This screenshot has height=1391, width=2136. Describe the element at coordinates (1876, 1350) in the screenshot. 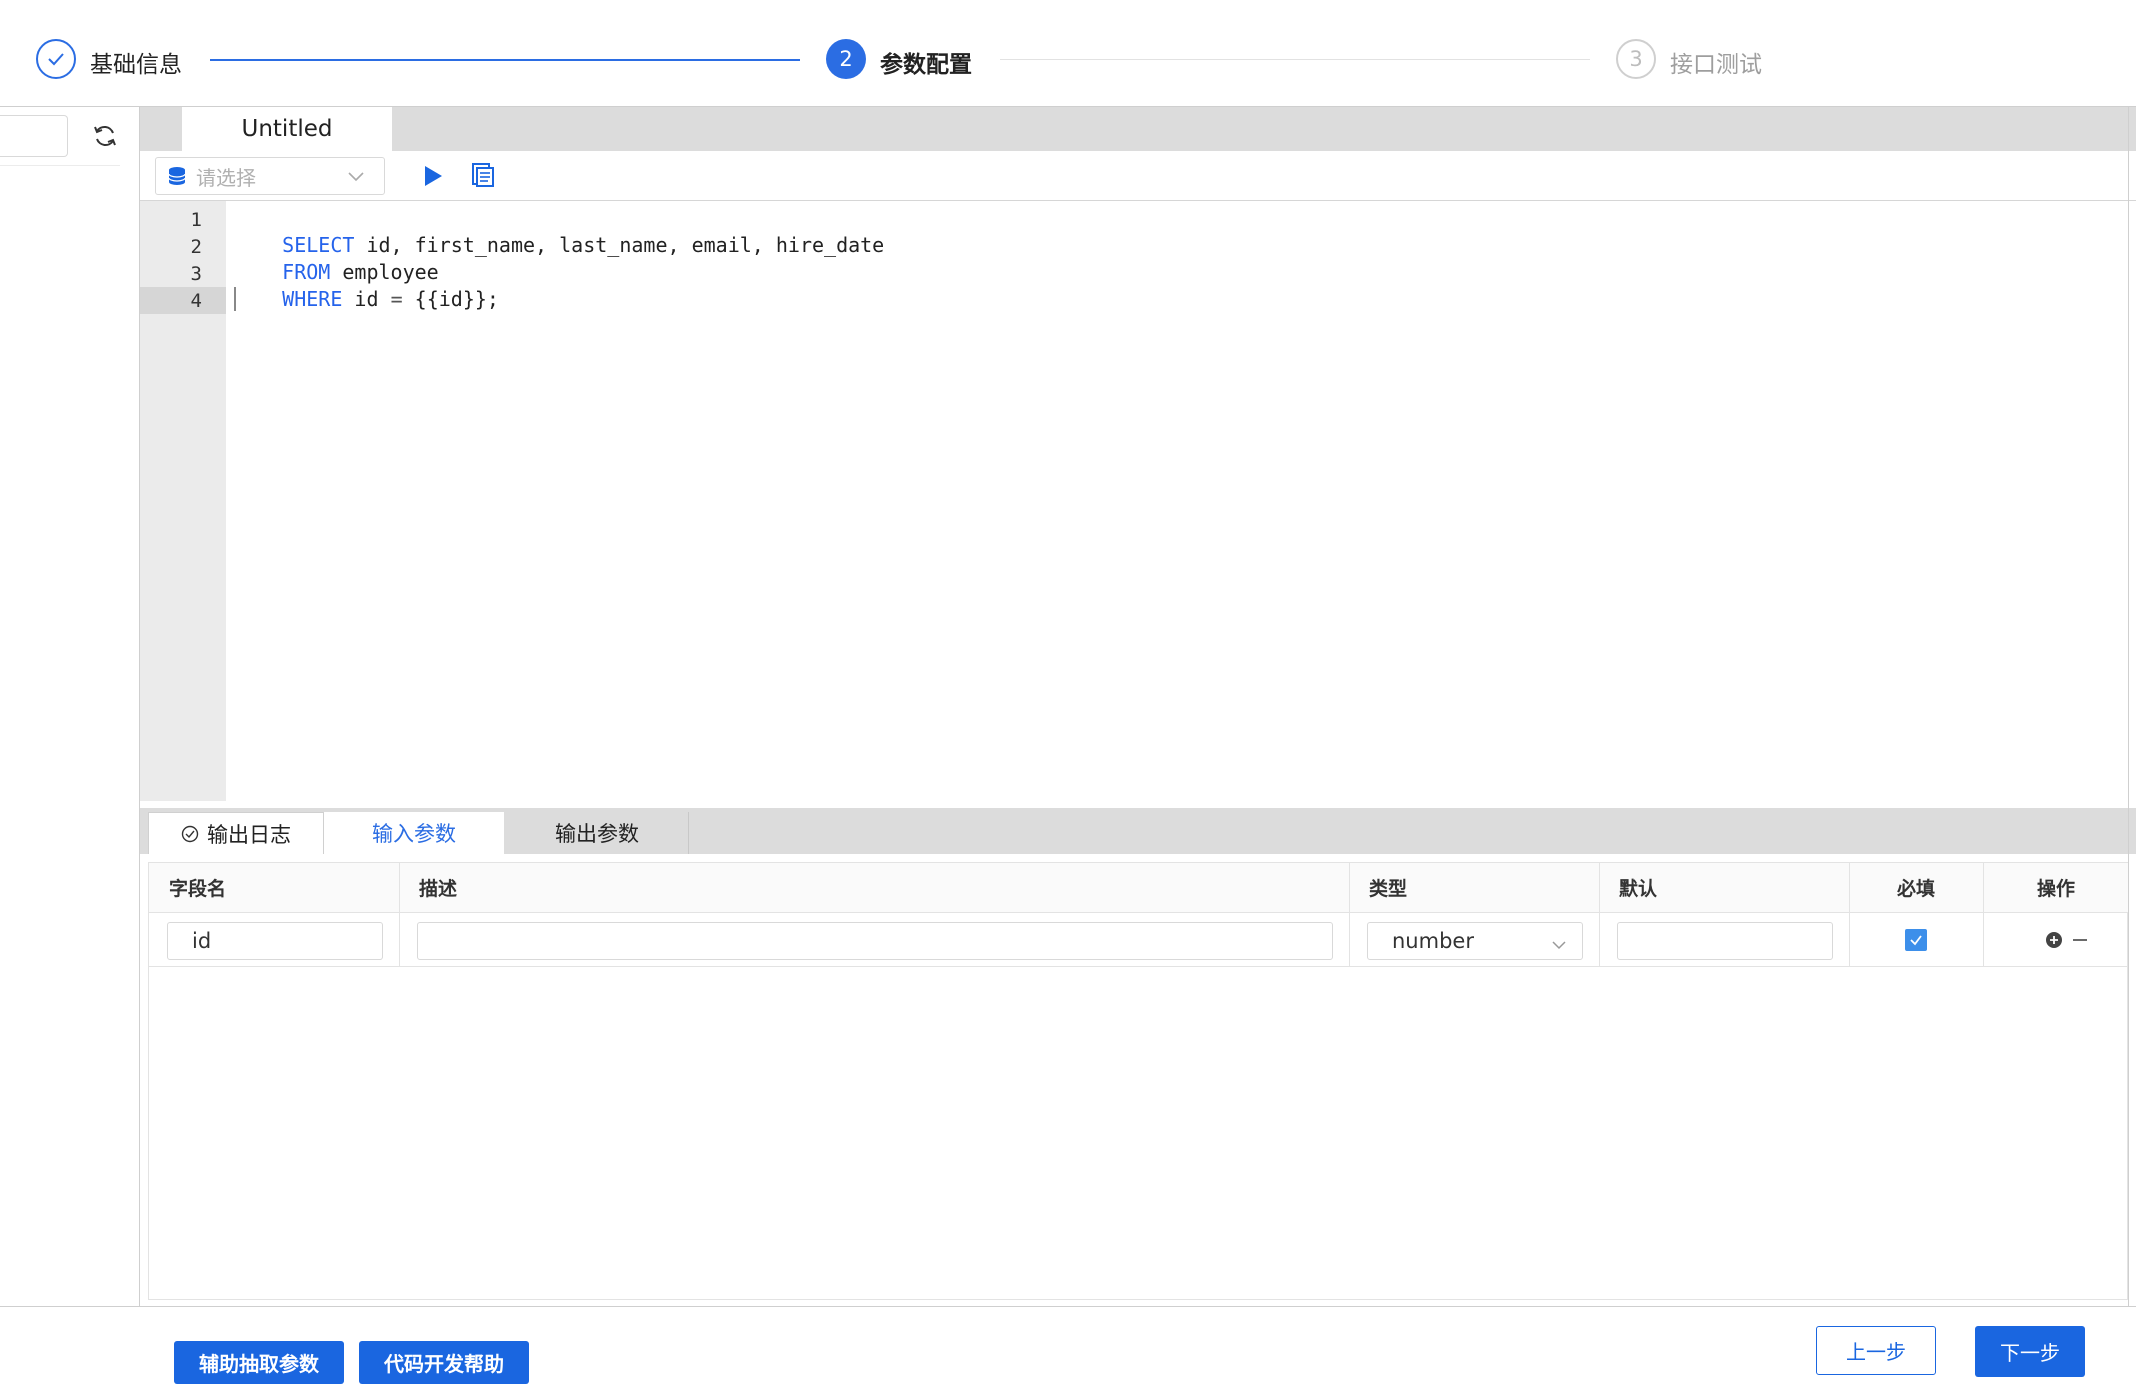

I see `prev-step-button: 上一步` at that location.